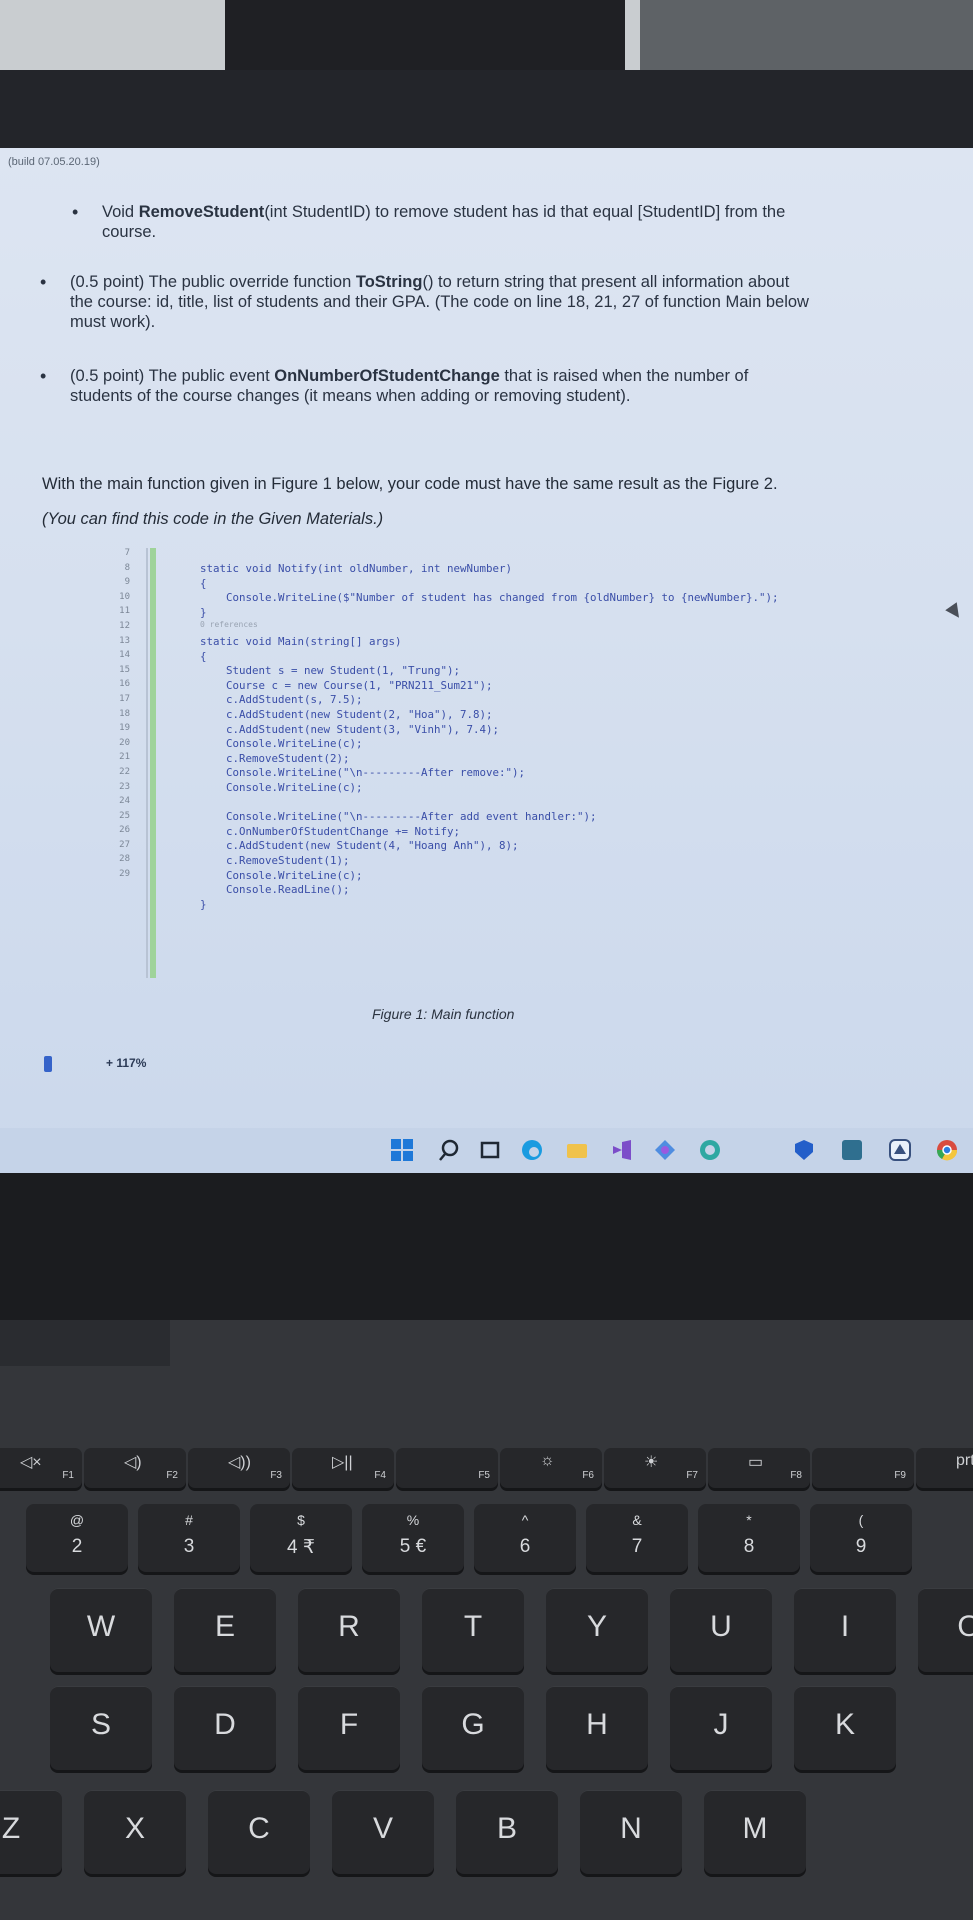 This screenshot has width=973, height=1920. Describe the element at coordinates (301, 1538) in the screenshot. I see `number-key: $4 ₹` at that location.